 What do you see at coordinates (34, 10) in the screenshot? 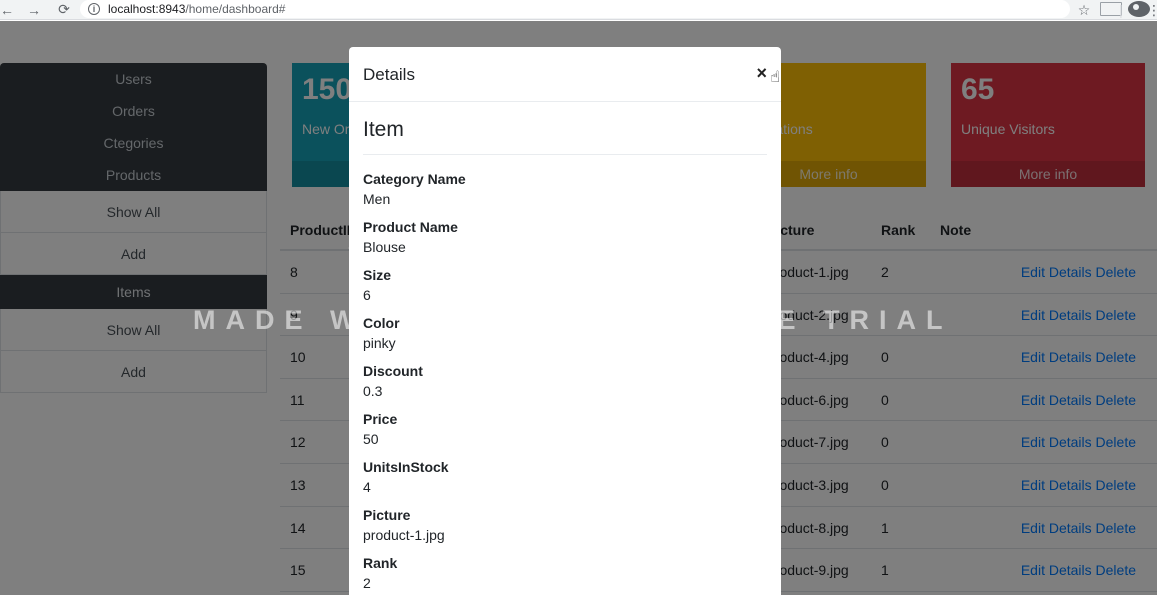
I see `forward-arrow-icon: →` at bounding box center [34, 10].